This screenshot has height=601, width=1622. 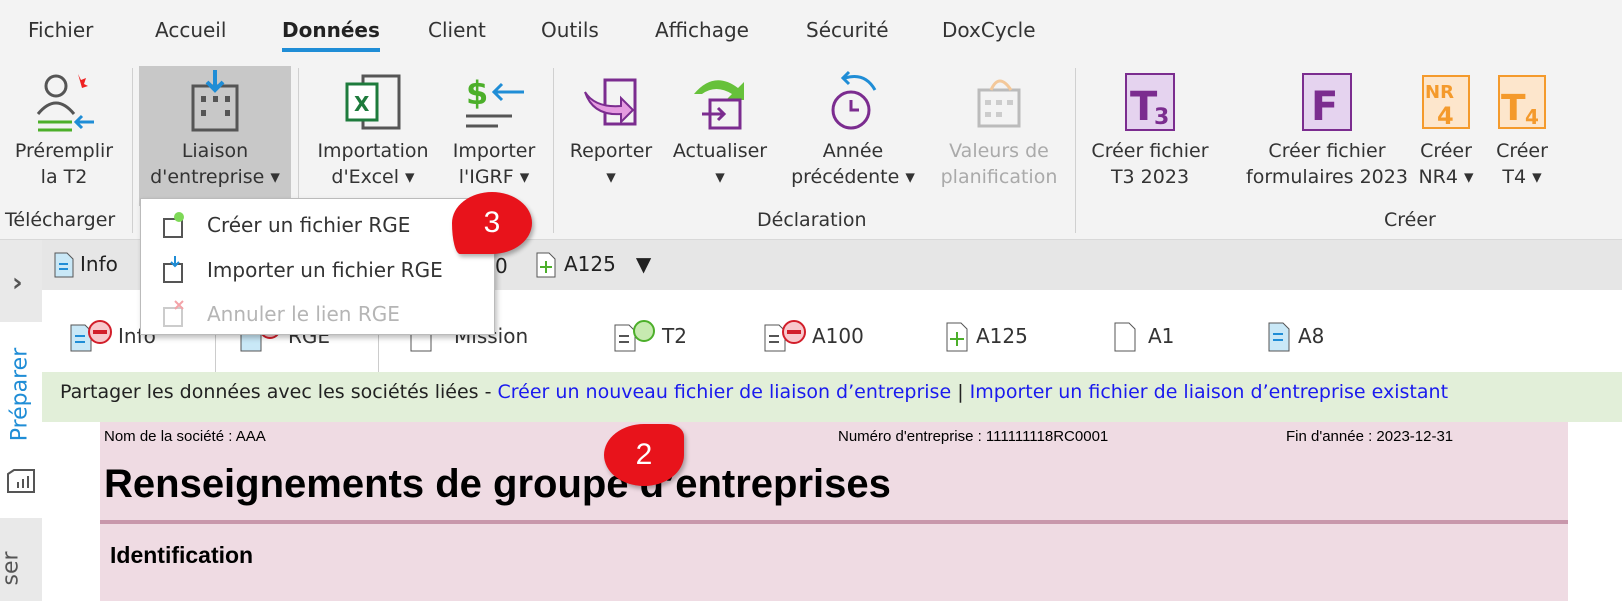 I want to click on callout-badge-2: 2, so click(x=644, y=455).